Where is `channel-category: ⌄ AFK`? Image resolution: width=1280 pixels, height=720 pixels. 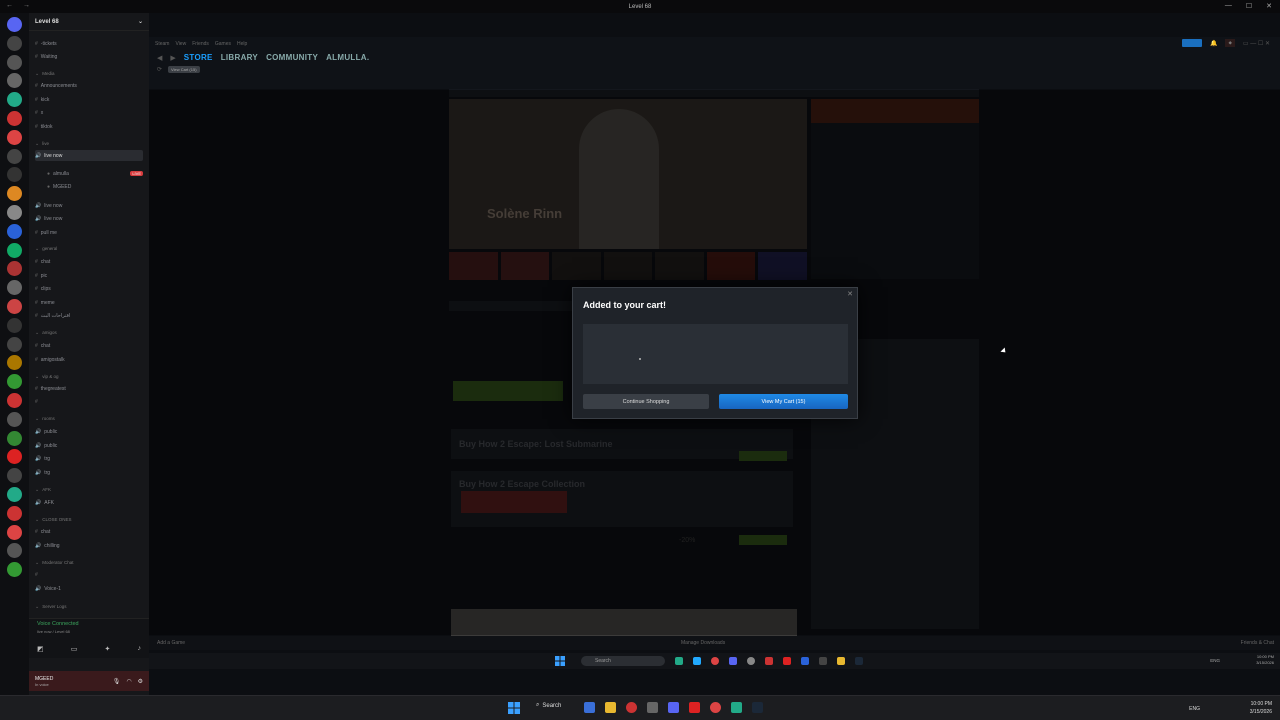
channel-category: ⌄ AFK is located at coordinates (89, 489).